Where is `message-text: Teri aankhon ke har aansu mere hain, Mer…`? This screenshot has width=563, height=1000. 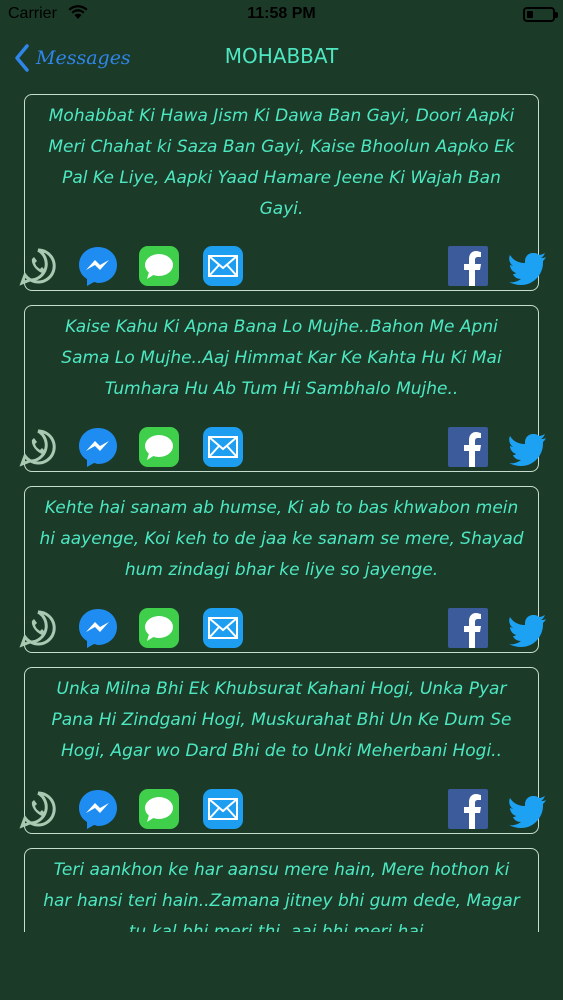 message-text: Teri aankhon ke har aansu mere hain, Mer… is located at coordinates (281, 893).